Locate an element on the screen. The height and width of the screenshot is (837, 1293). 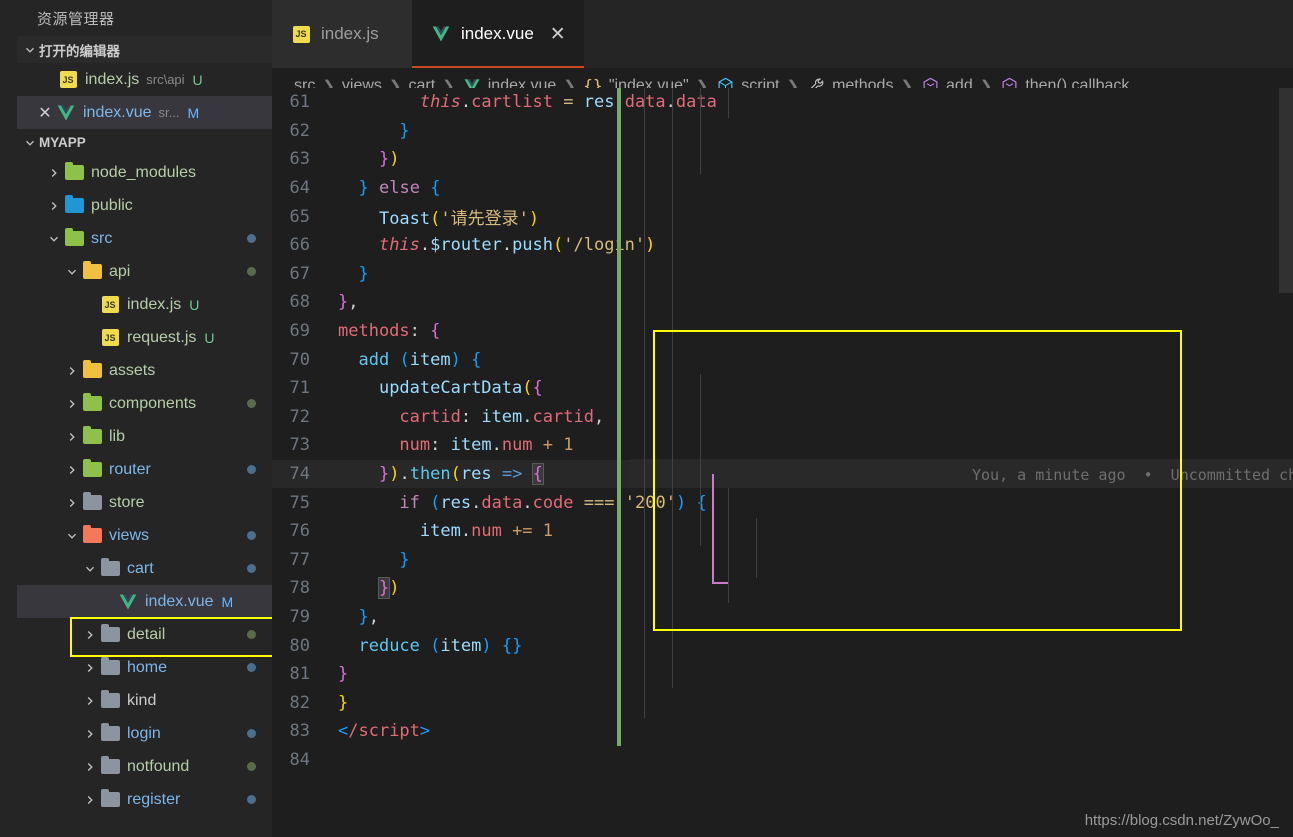
code-line: 81} is located at coordinates (782, 674).